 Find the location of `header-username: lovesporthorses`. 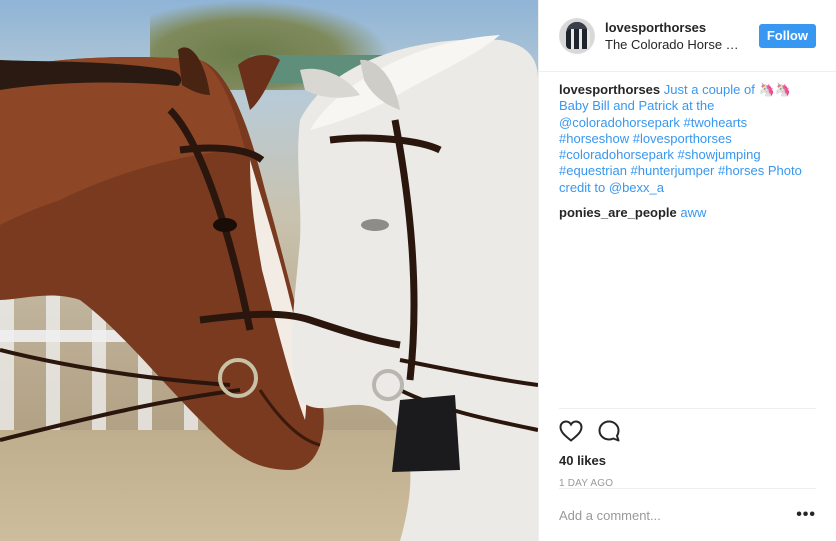

header-username: lovesporthorses is located at coordinates (682, 27).